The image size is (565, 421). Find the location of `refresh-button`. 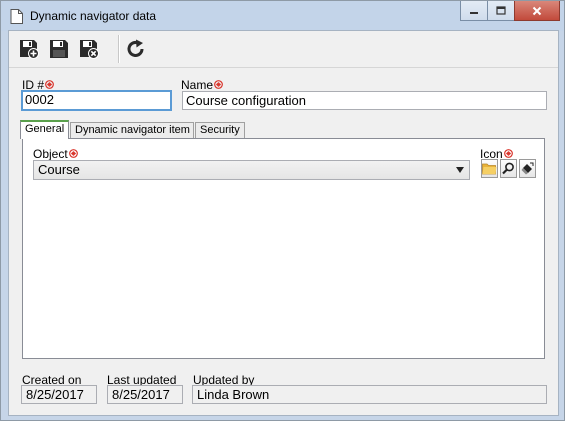

refresh-button is located at coordinates (136, 49).